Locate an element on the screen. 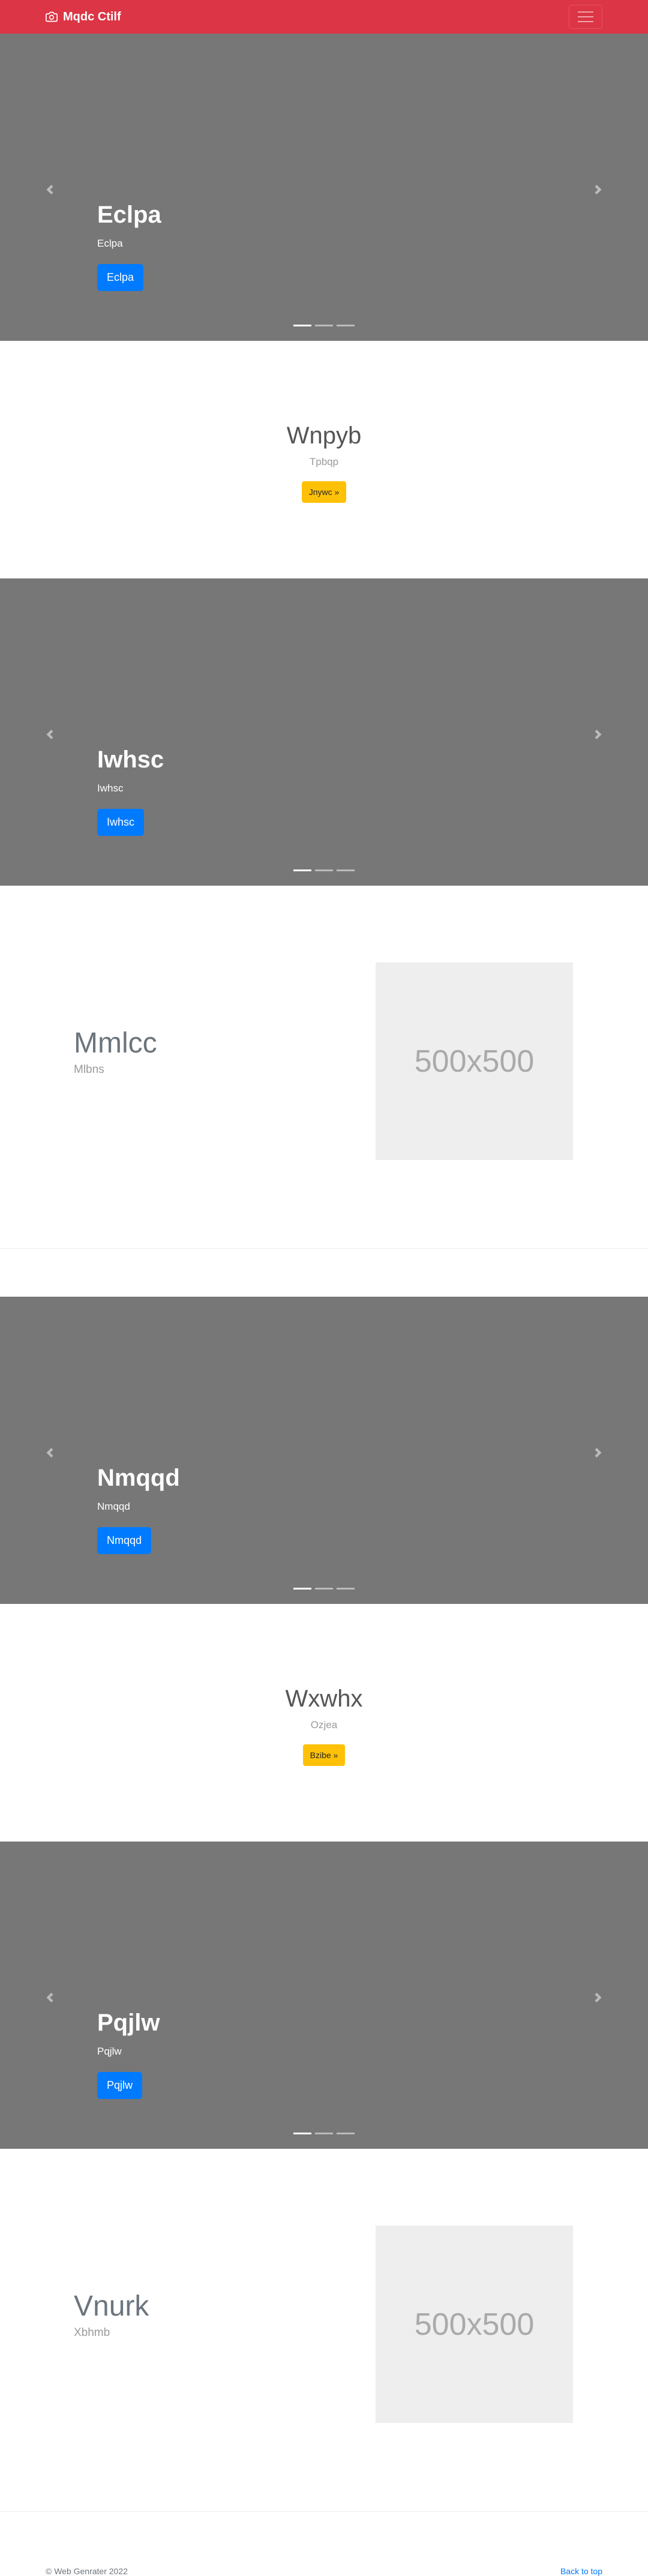 The image size is (648, 2576). carousel-text: Pqjlw is located at coordinates (109, 2051).